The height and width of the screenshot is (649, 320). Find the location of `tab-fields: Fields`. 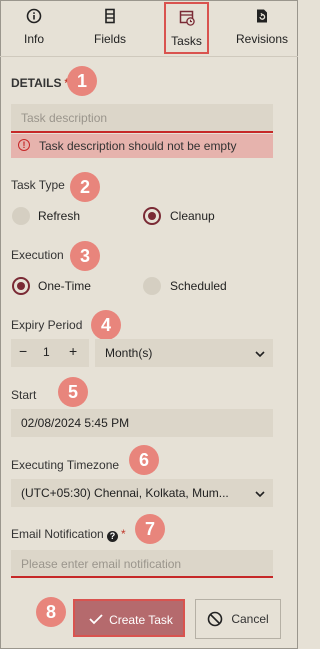

tab-fields: Fields is located at coordinates (110, 28).